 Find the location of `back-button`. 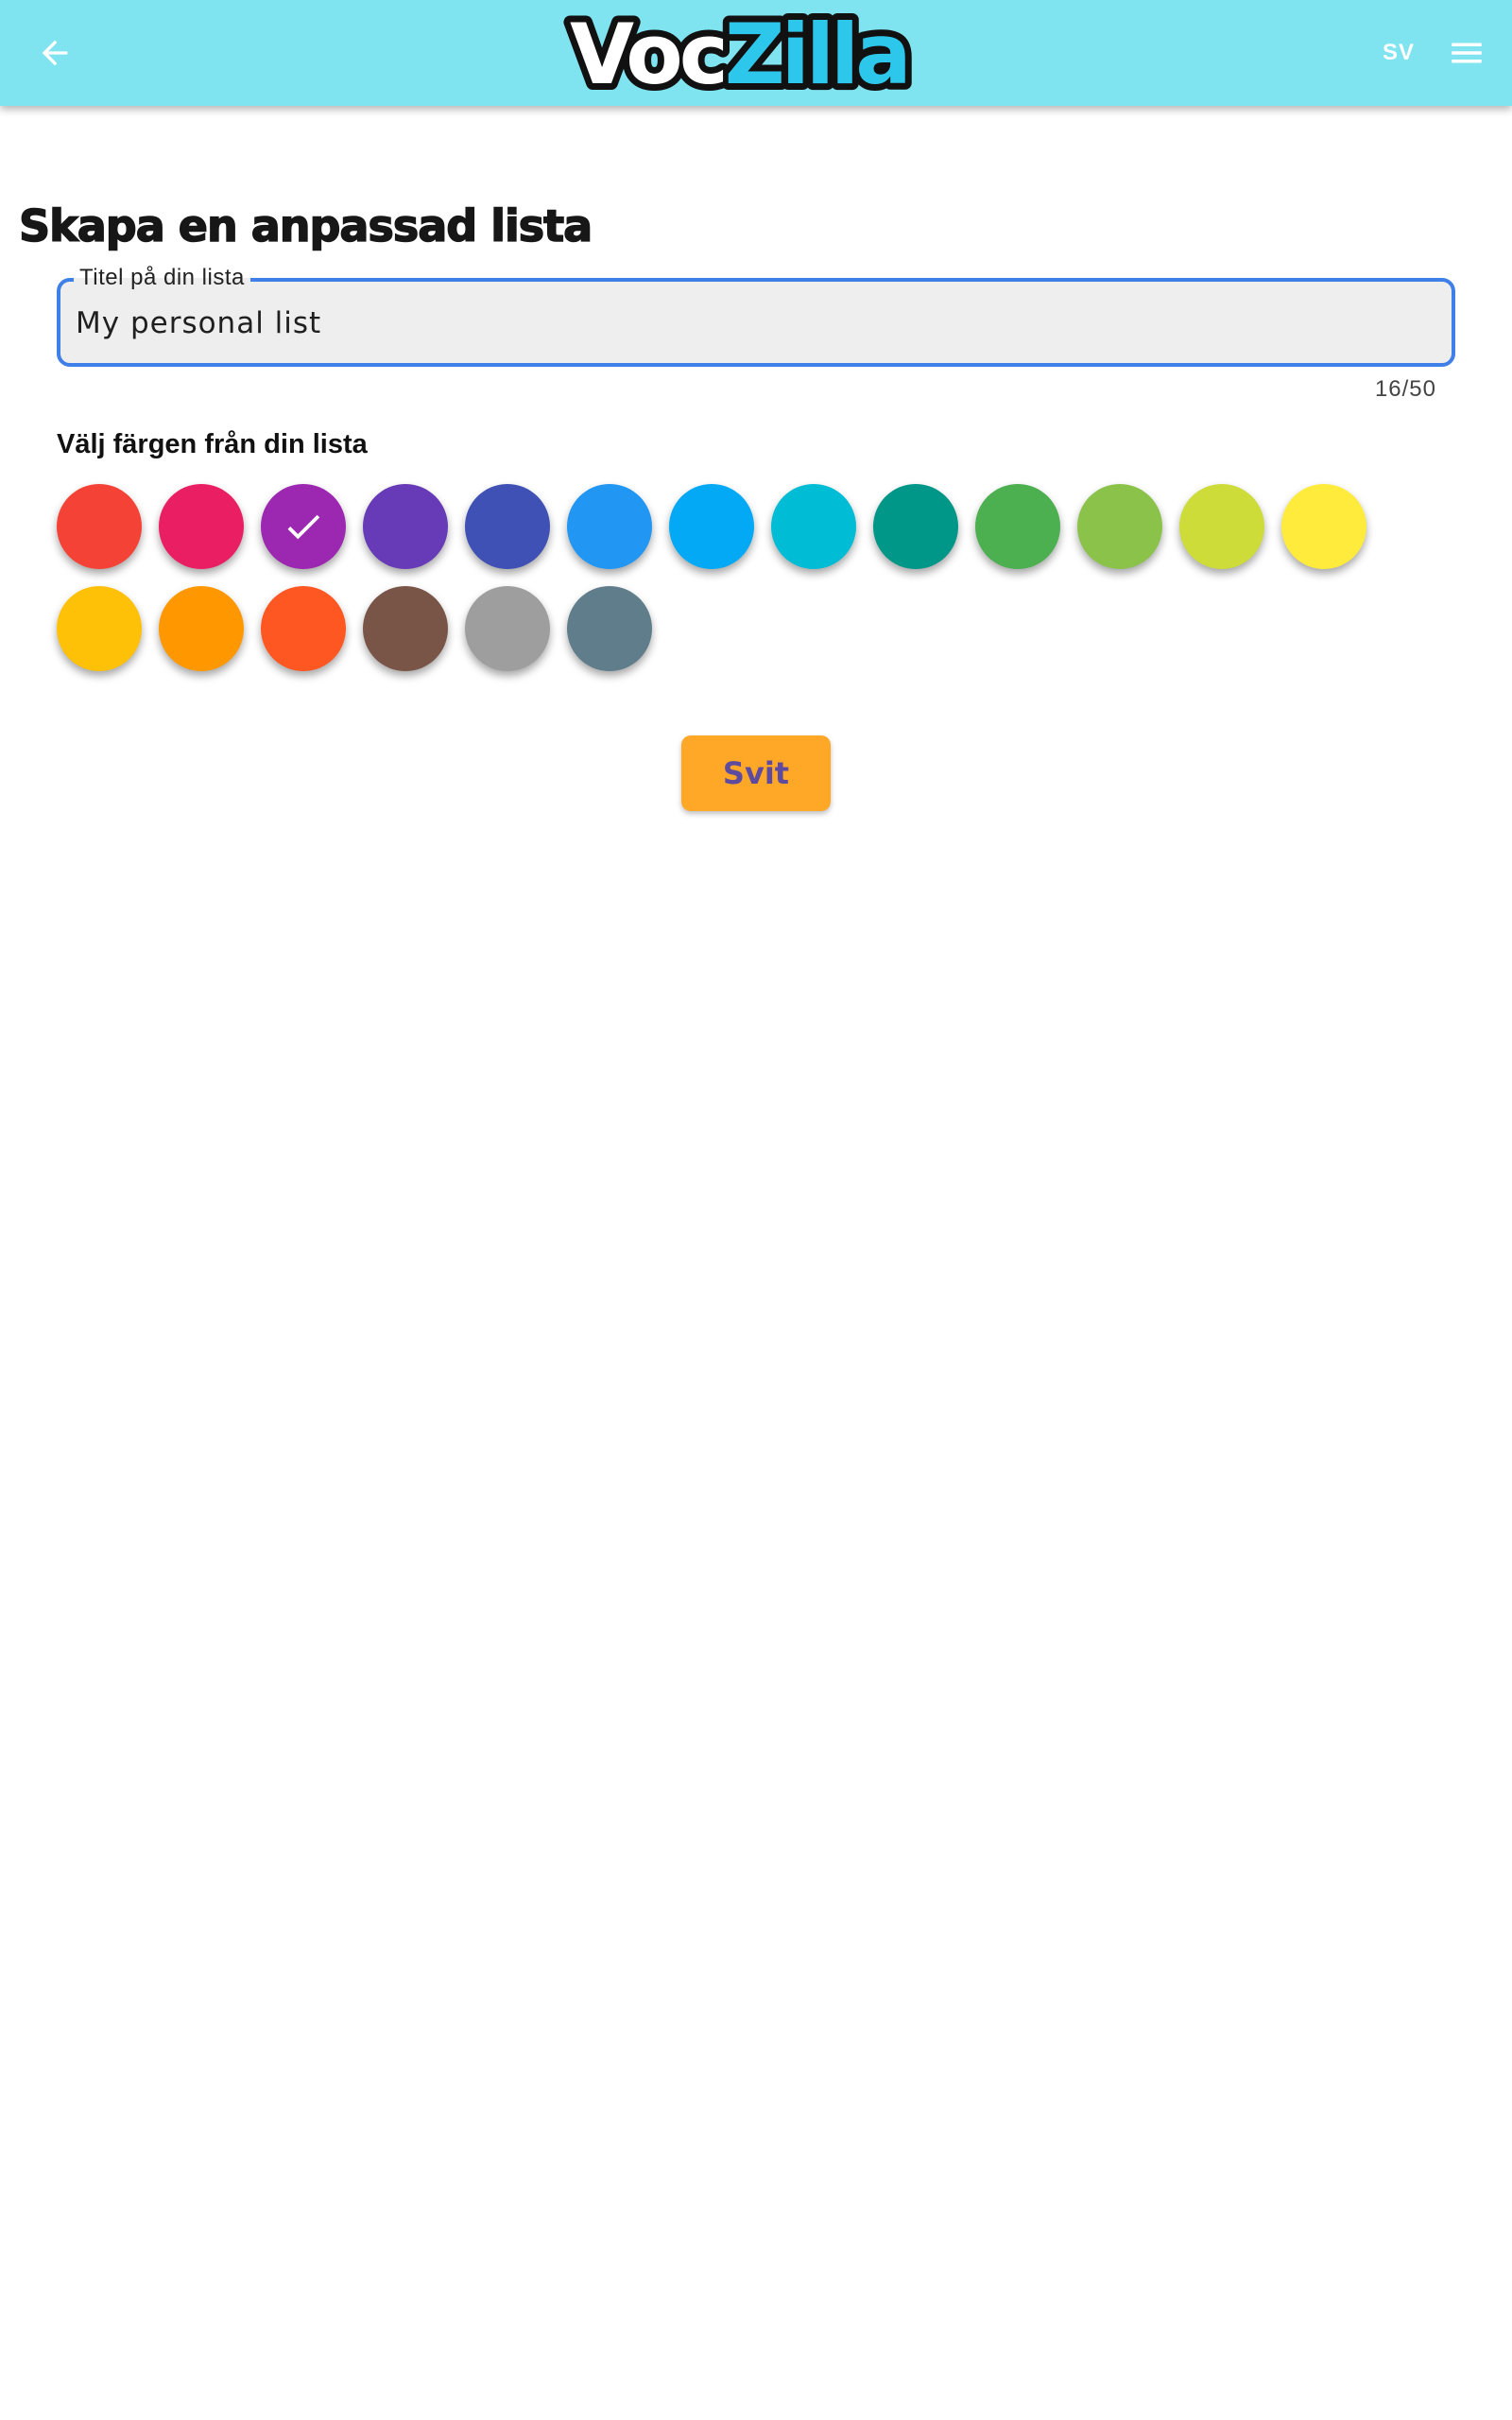

back-button is located at coordinates (55, 53).